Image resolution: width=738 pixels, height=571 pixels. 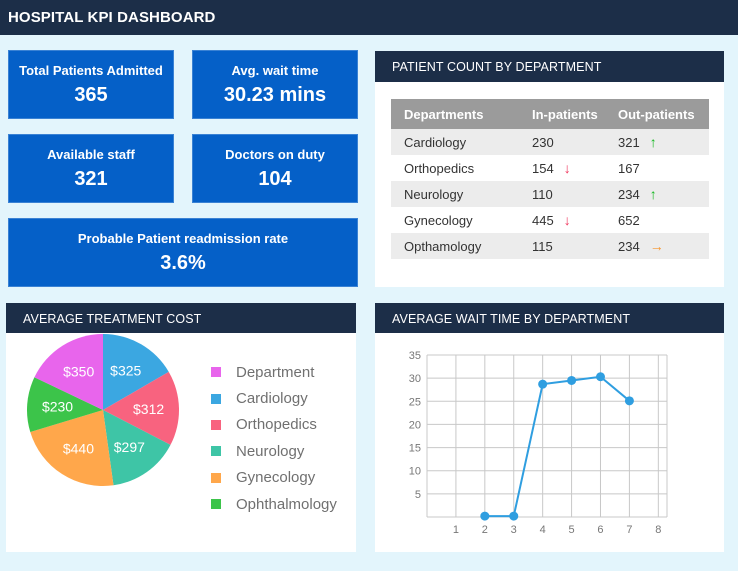 What do you see at coordinates (514, 530) in the screenshot?
I see `x-tick-label: 3` at bounding box center [514, 530].